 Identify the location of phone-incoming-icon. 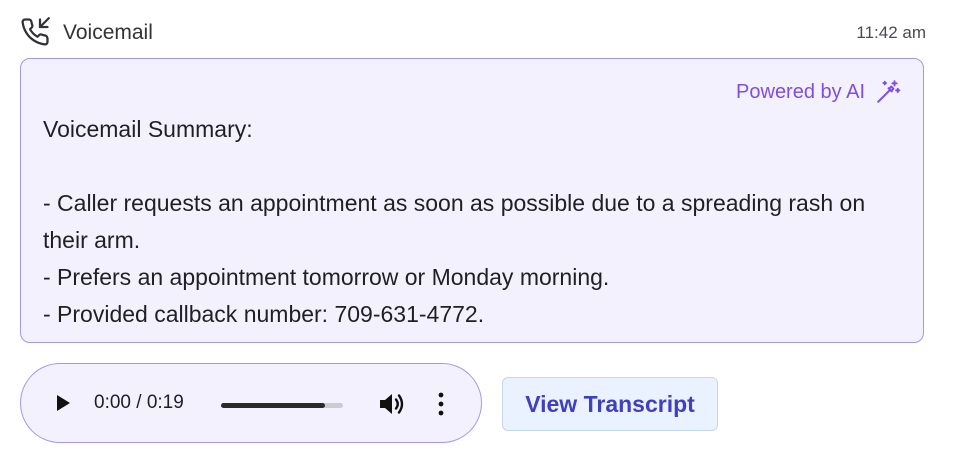
(35, 31).